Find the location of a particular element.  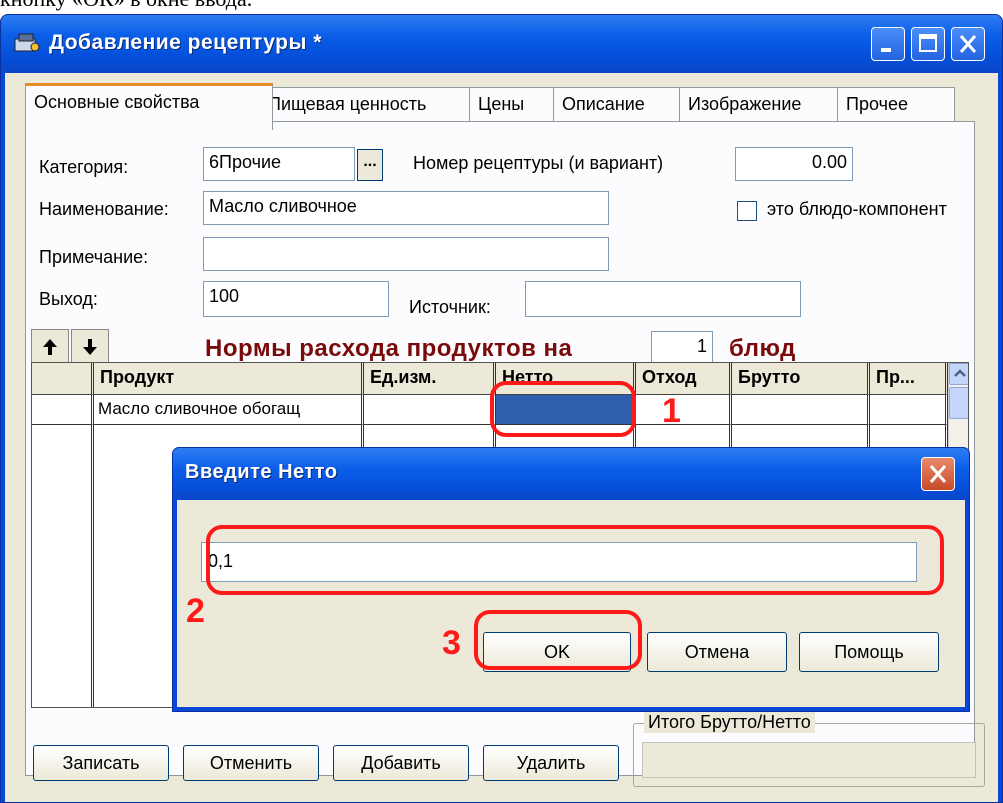

note-field is located at coordinates (406, 254).